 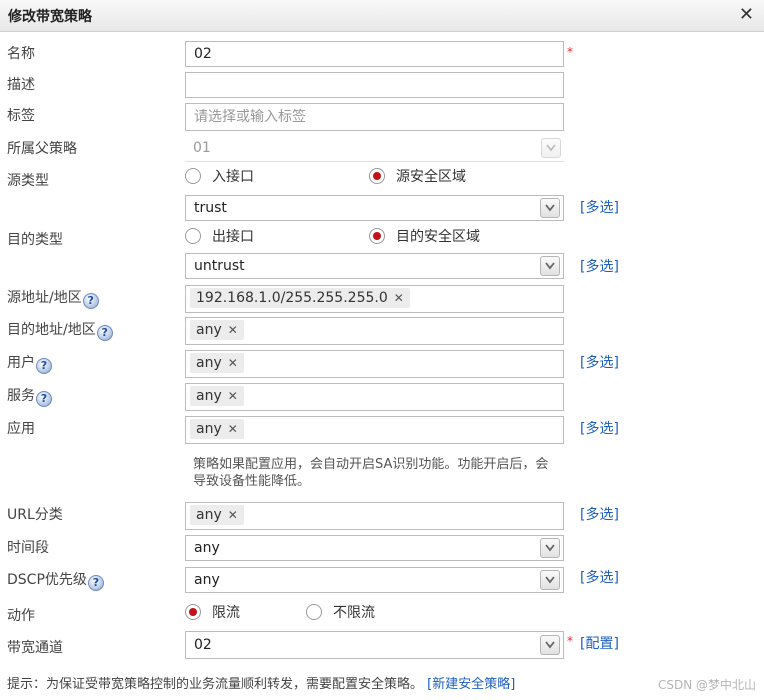 I want to click on bandwidth-channel-select: 02, so click(x=374, y=645).